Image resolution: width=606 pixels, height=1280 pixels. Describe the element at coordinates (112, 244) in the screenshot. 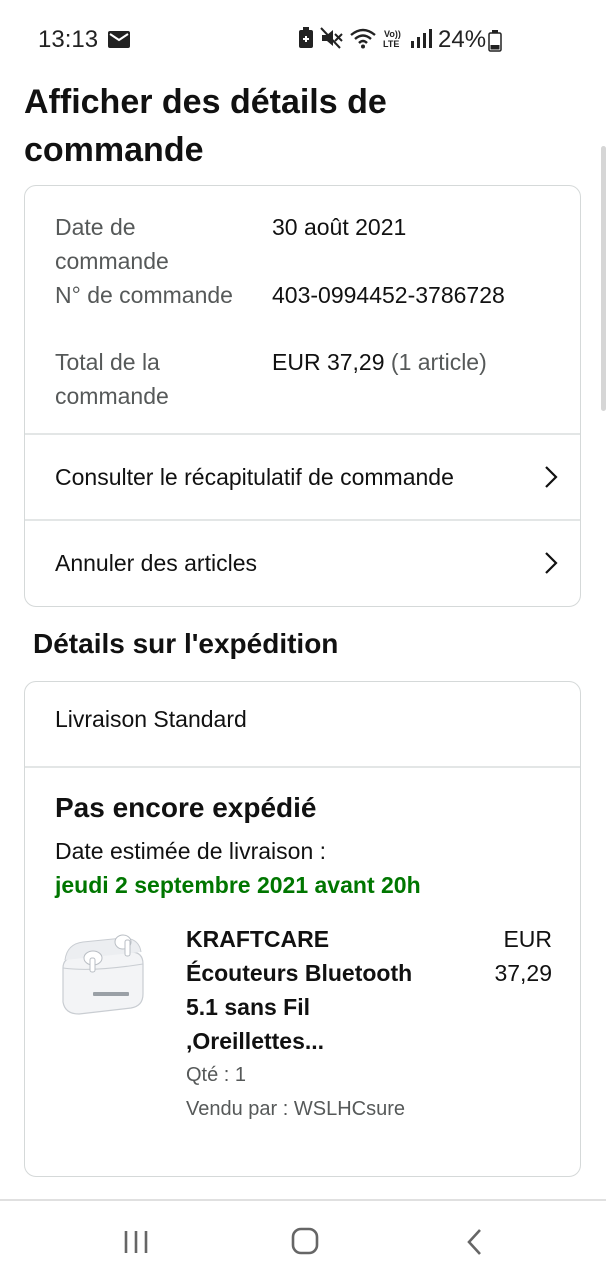

I see `order-date-label: Date de commande` at that location.